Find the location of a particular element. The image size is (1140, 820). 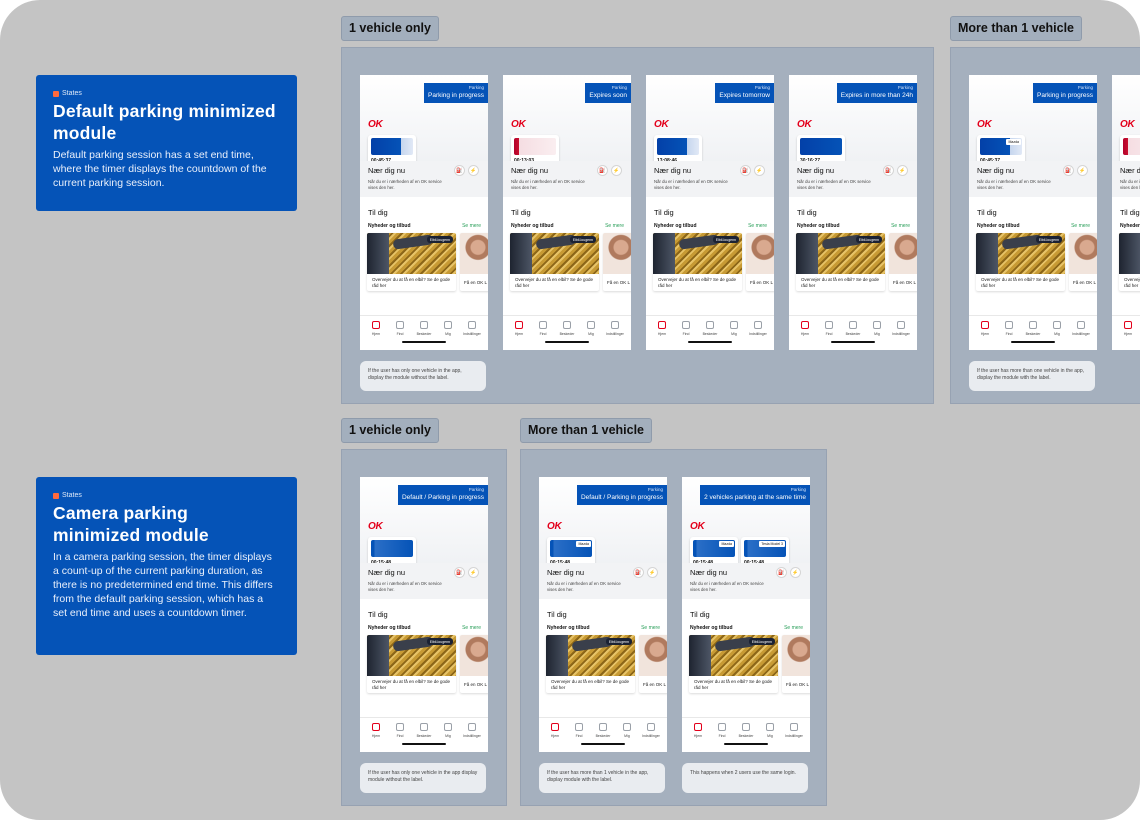

home-indicator is located at coordinates (710, 342).